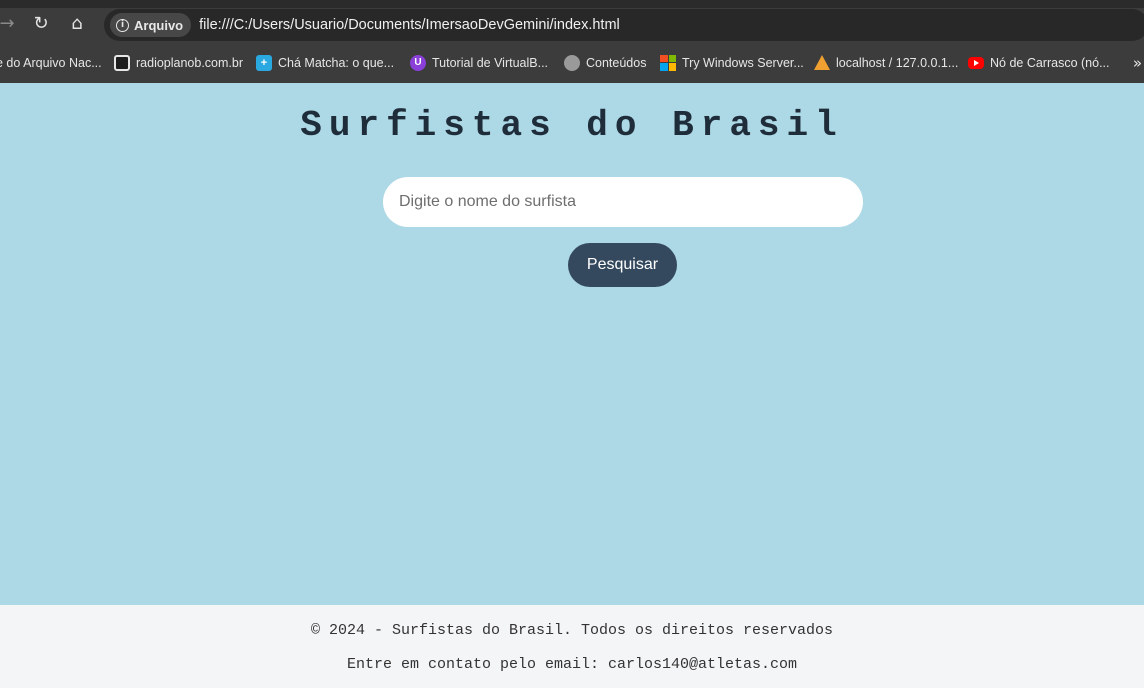  What do you see at coordinates (159, 25) in the screenshot?
I see `site-info-label: Arquivo` at bounding box center [159, 25].